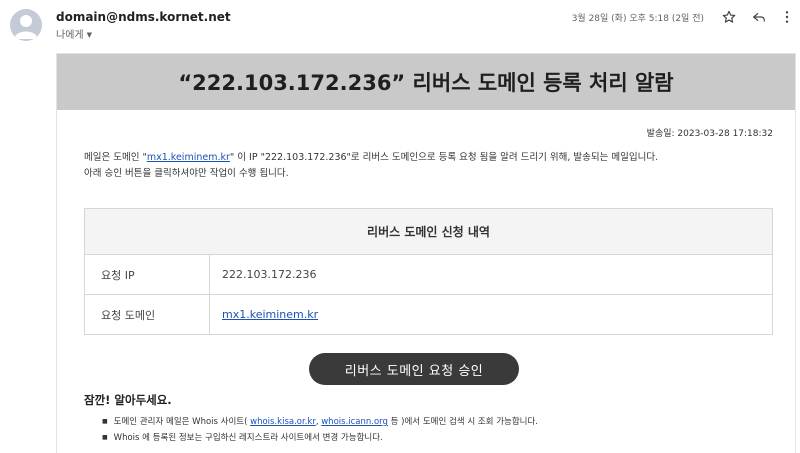 Image resolution: width=800 pixels, height=453 pixels. I want to click on whois-icann-link: whois.icann.org, so click(354, 422).